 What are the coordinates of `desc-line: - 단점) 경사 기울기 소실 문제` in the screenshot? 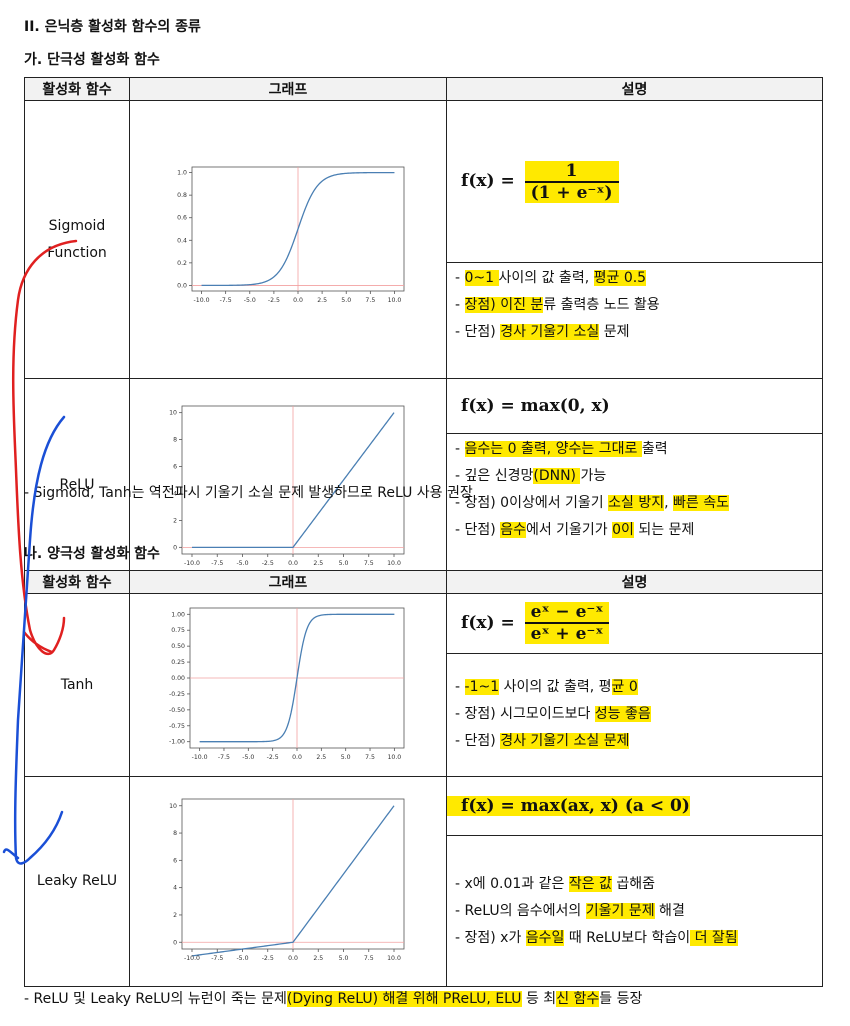 It's located at (634, 741).